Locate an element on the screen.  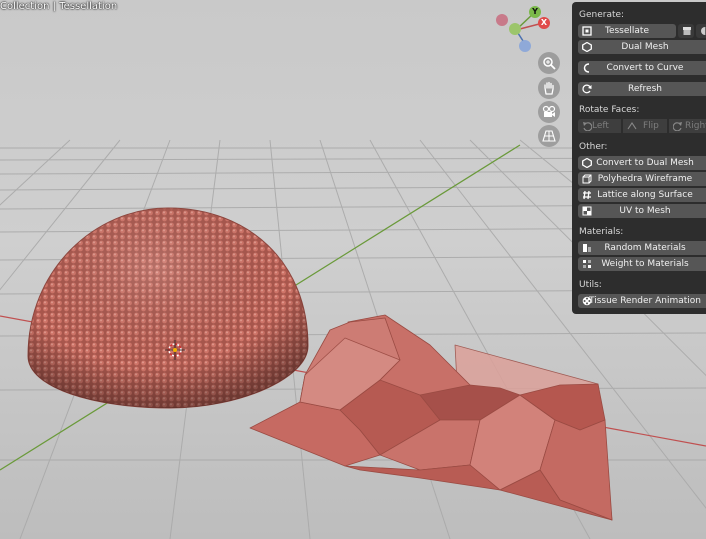
weight-to-materials-label: Weight to Materials is located at coordinates (645, 264).